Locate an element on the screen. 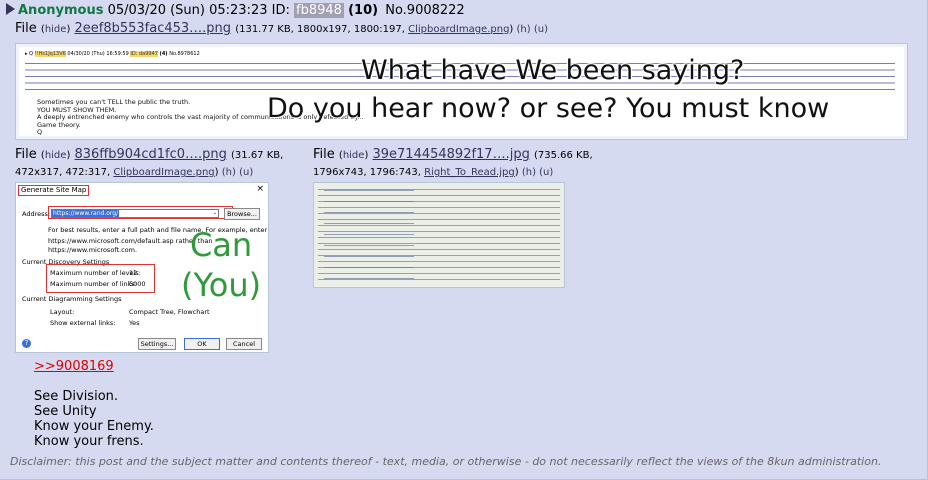 This screenshot has width=928, height=480. max-links-value: 5000 is located at coordinates (137, 284).